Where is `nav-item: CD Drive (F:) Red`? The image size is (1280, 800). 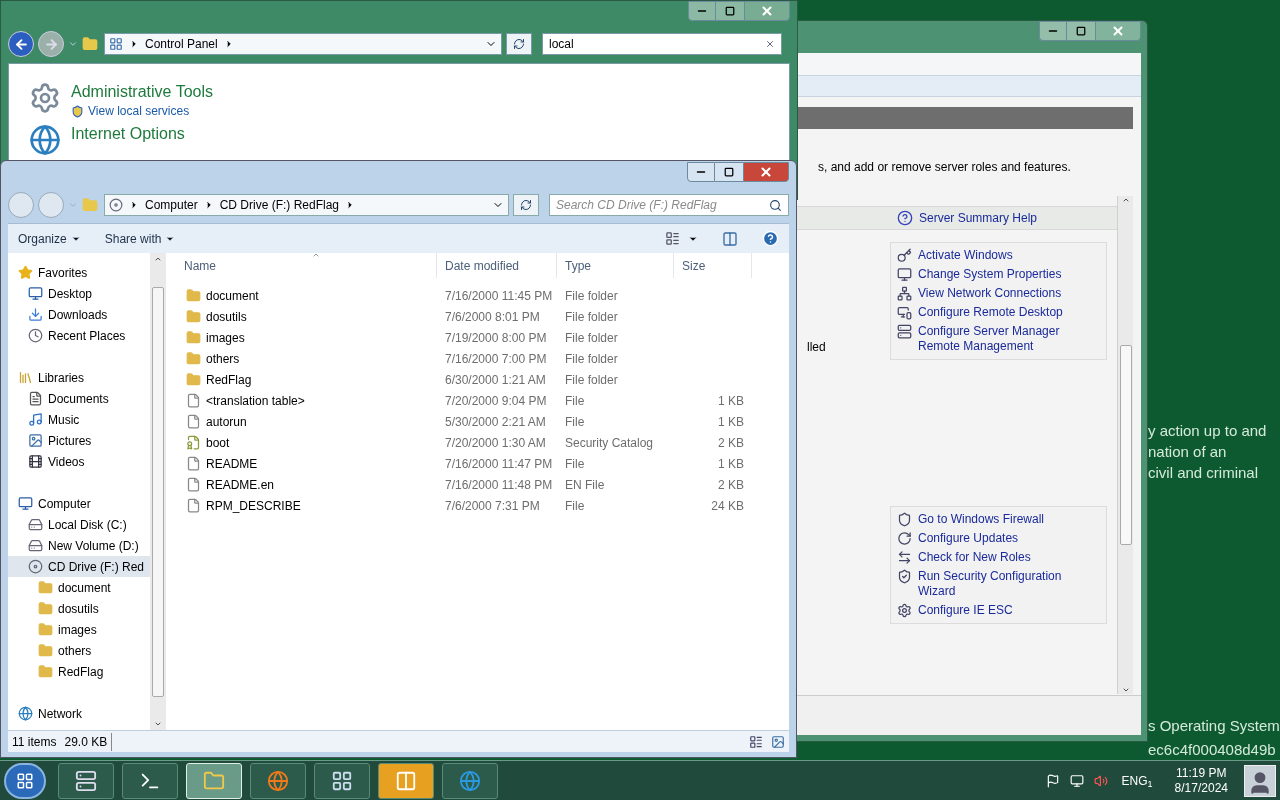
nav-item: CD Drive (F:) Red is located at coordinates (79, 566).